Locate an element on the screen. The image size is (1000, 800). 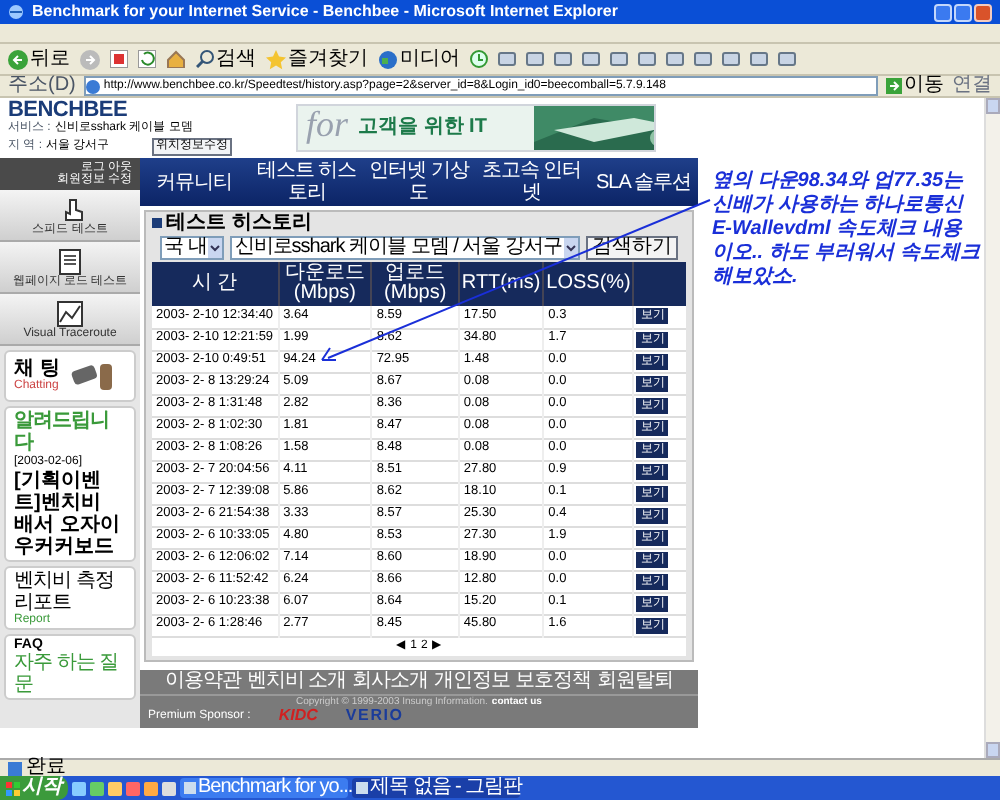
taskbar-button: 제목 없음 - 그림판 is located at coordinates (436, 788).